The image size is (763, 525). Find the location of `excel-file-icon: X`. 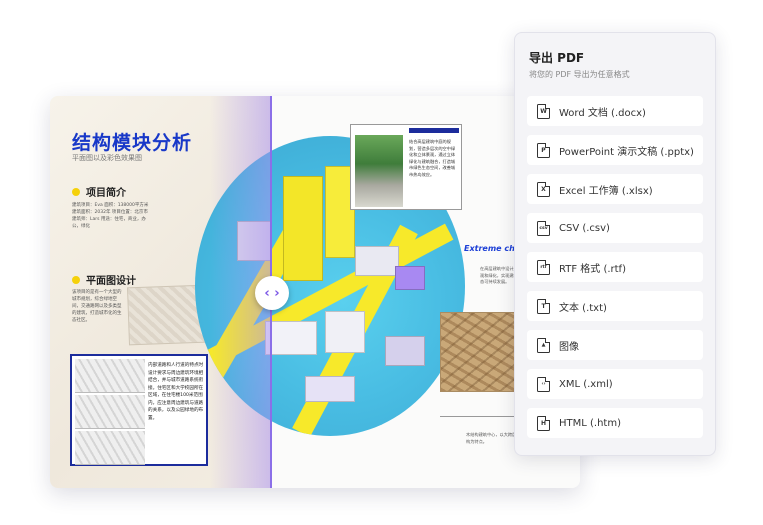

excel-file-icon: X is located at coordinates (543, 189).